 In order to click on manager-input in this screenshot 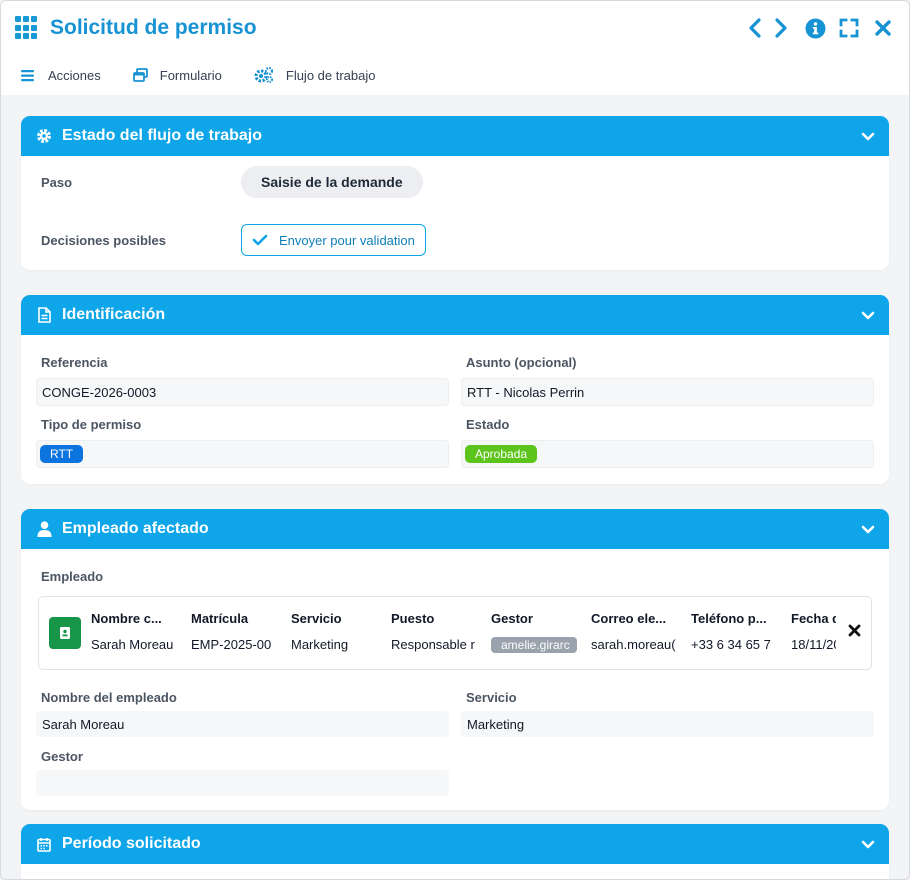, I will do `click(242, 783)`.